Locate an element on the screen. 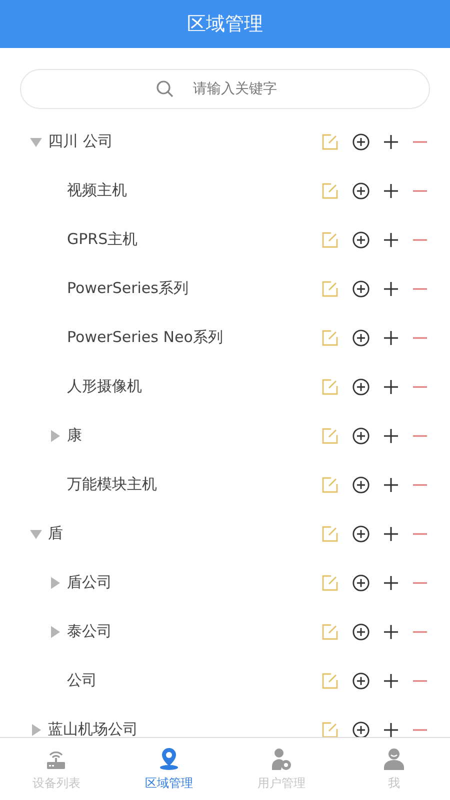  tab: 区域管理 is located at coordinates (168, 769).